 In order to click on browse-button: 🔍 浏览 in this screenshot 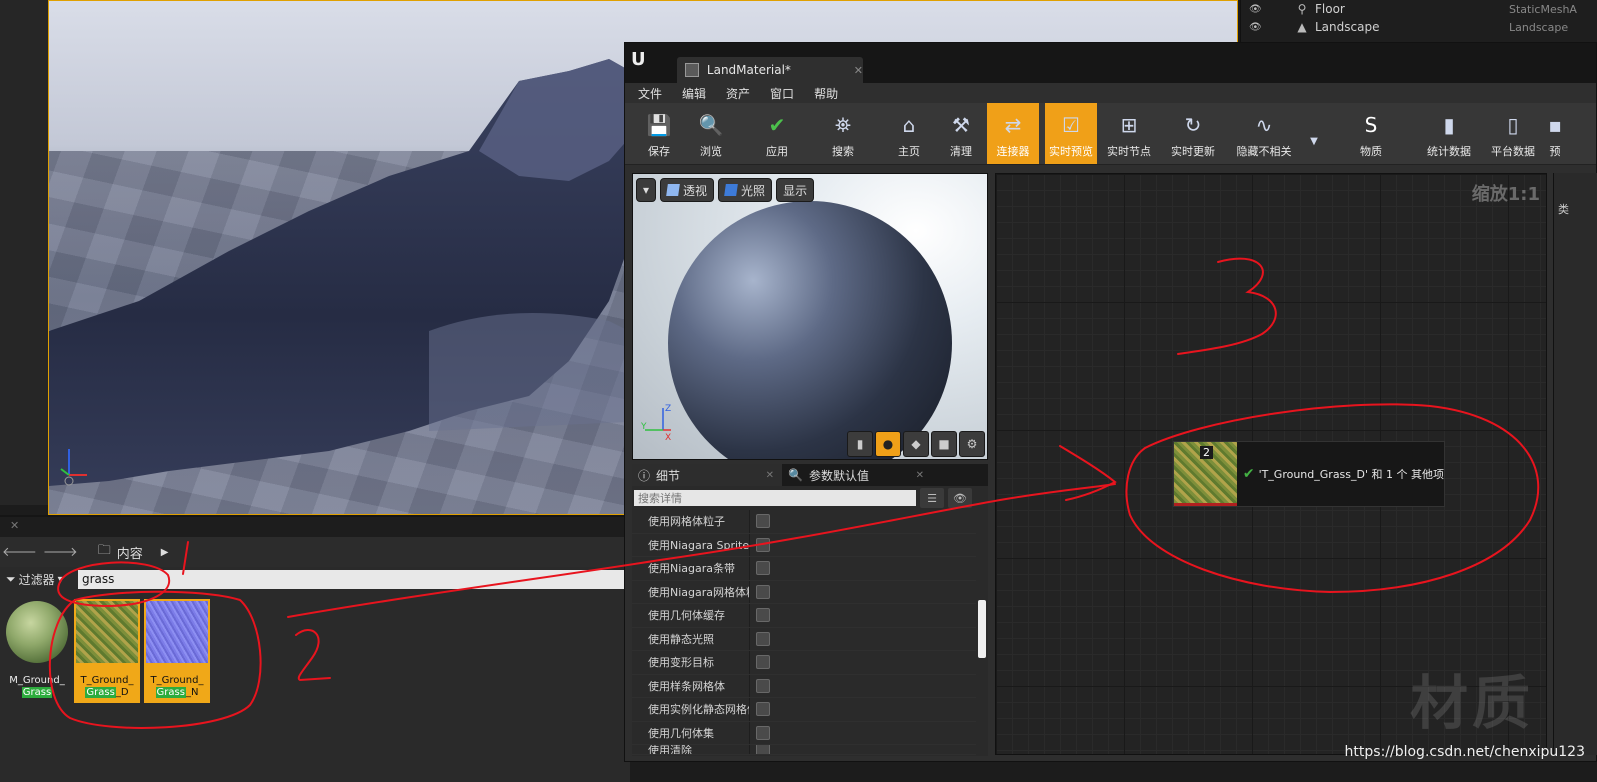, I will do `click(711, 133)`.